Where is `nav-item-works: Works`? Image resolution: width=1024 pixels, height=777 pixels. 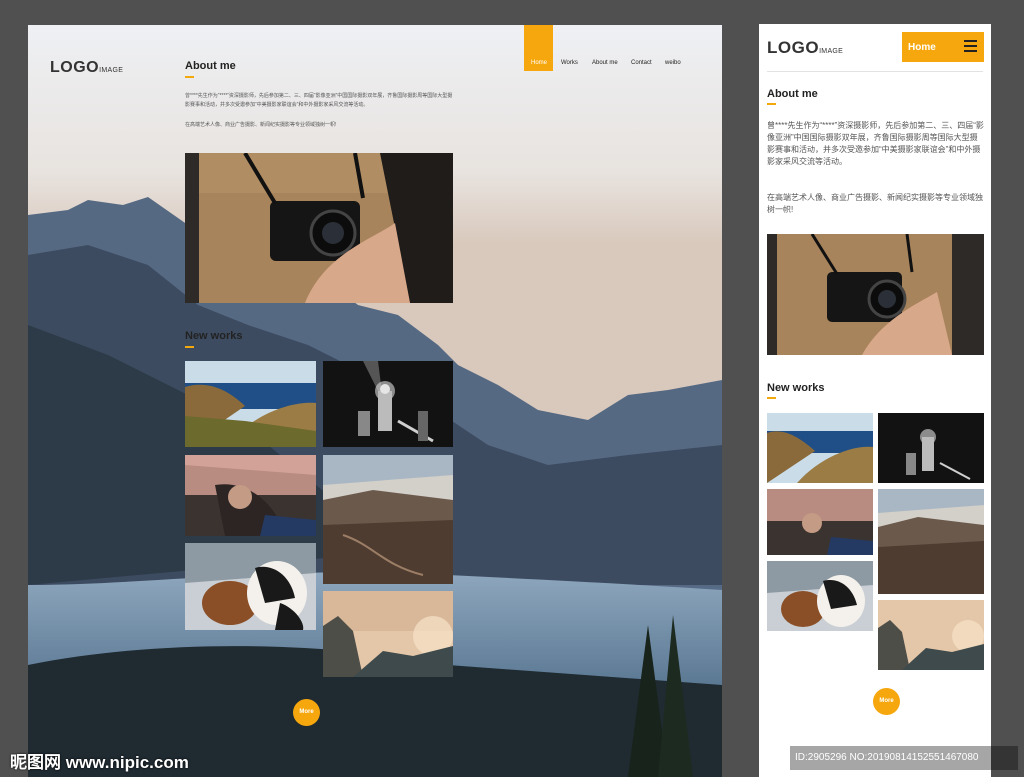
nav-item-works: Works is located at coordinates (569, 63).